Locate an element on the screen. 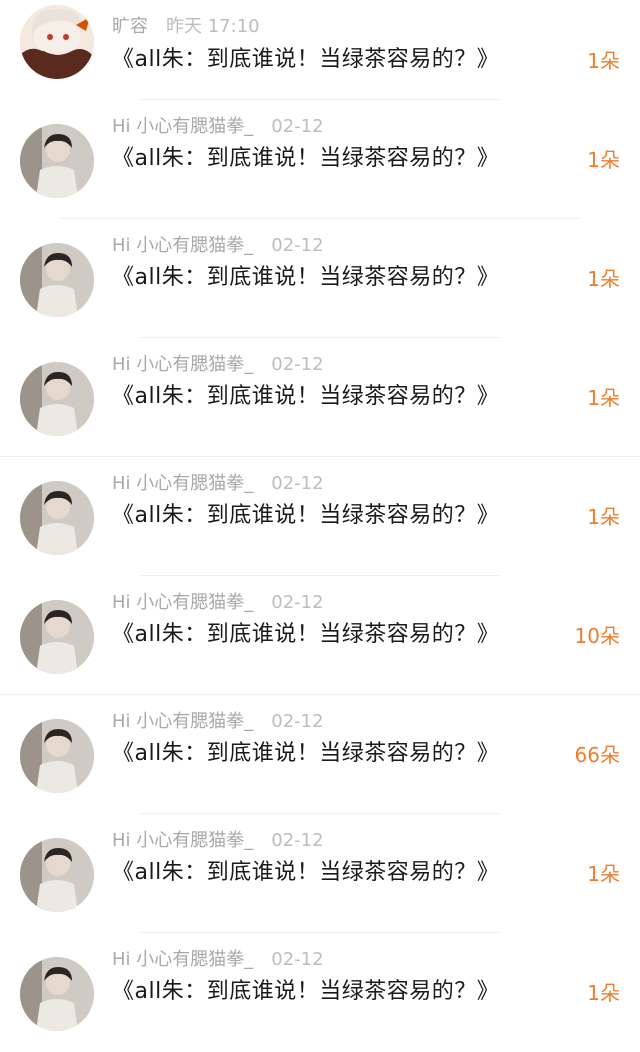 The width and height of the screenshot is (640, 1052). list-item: 旷容 昨天 17:10 《all朱：到底谁说！当绿茶容易的？》 1朵 is located at coordinates (320, 50).